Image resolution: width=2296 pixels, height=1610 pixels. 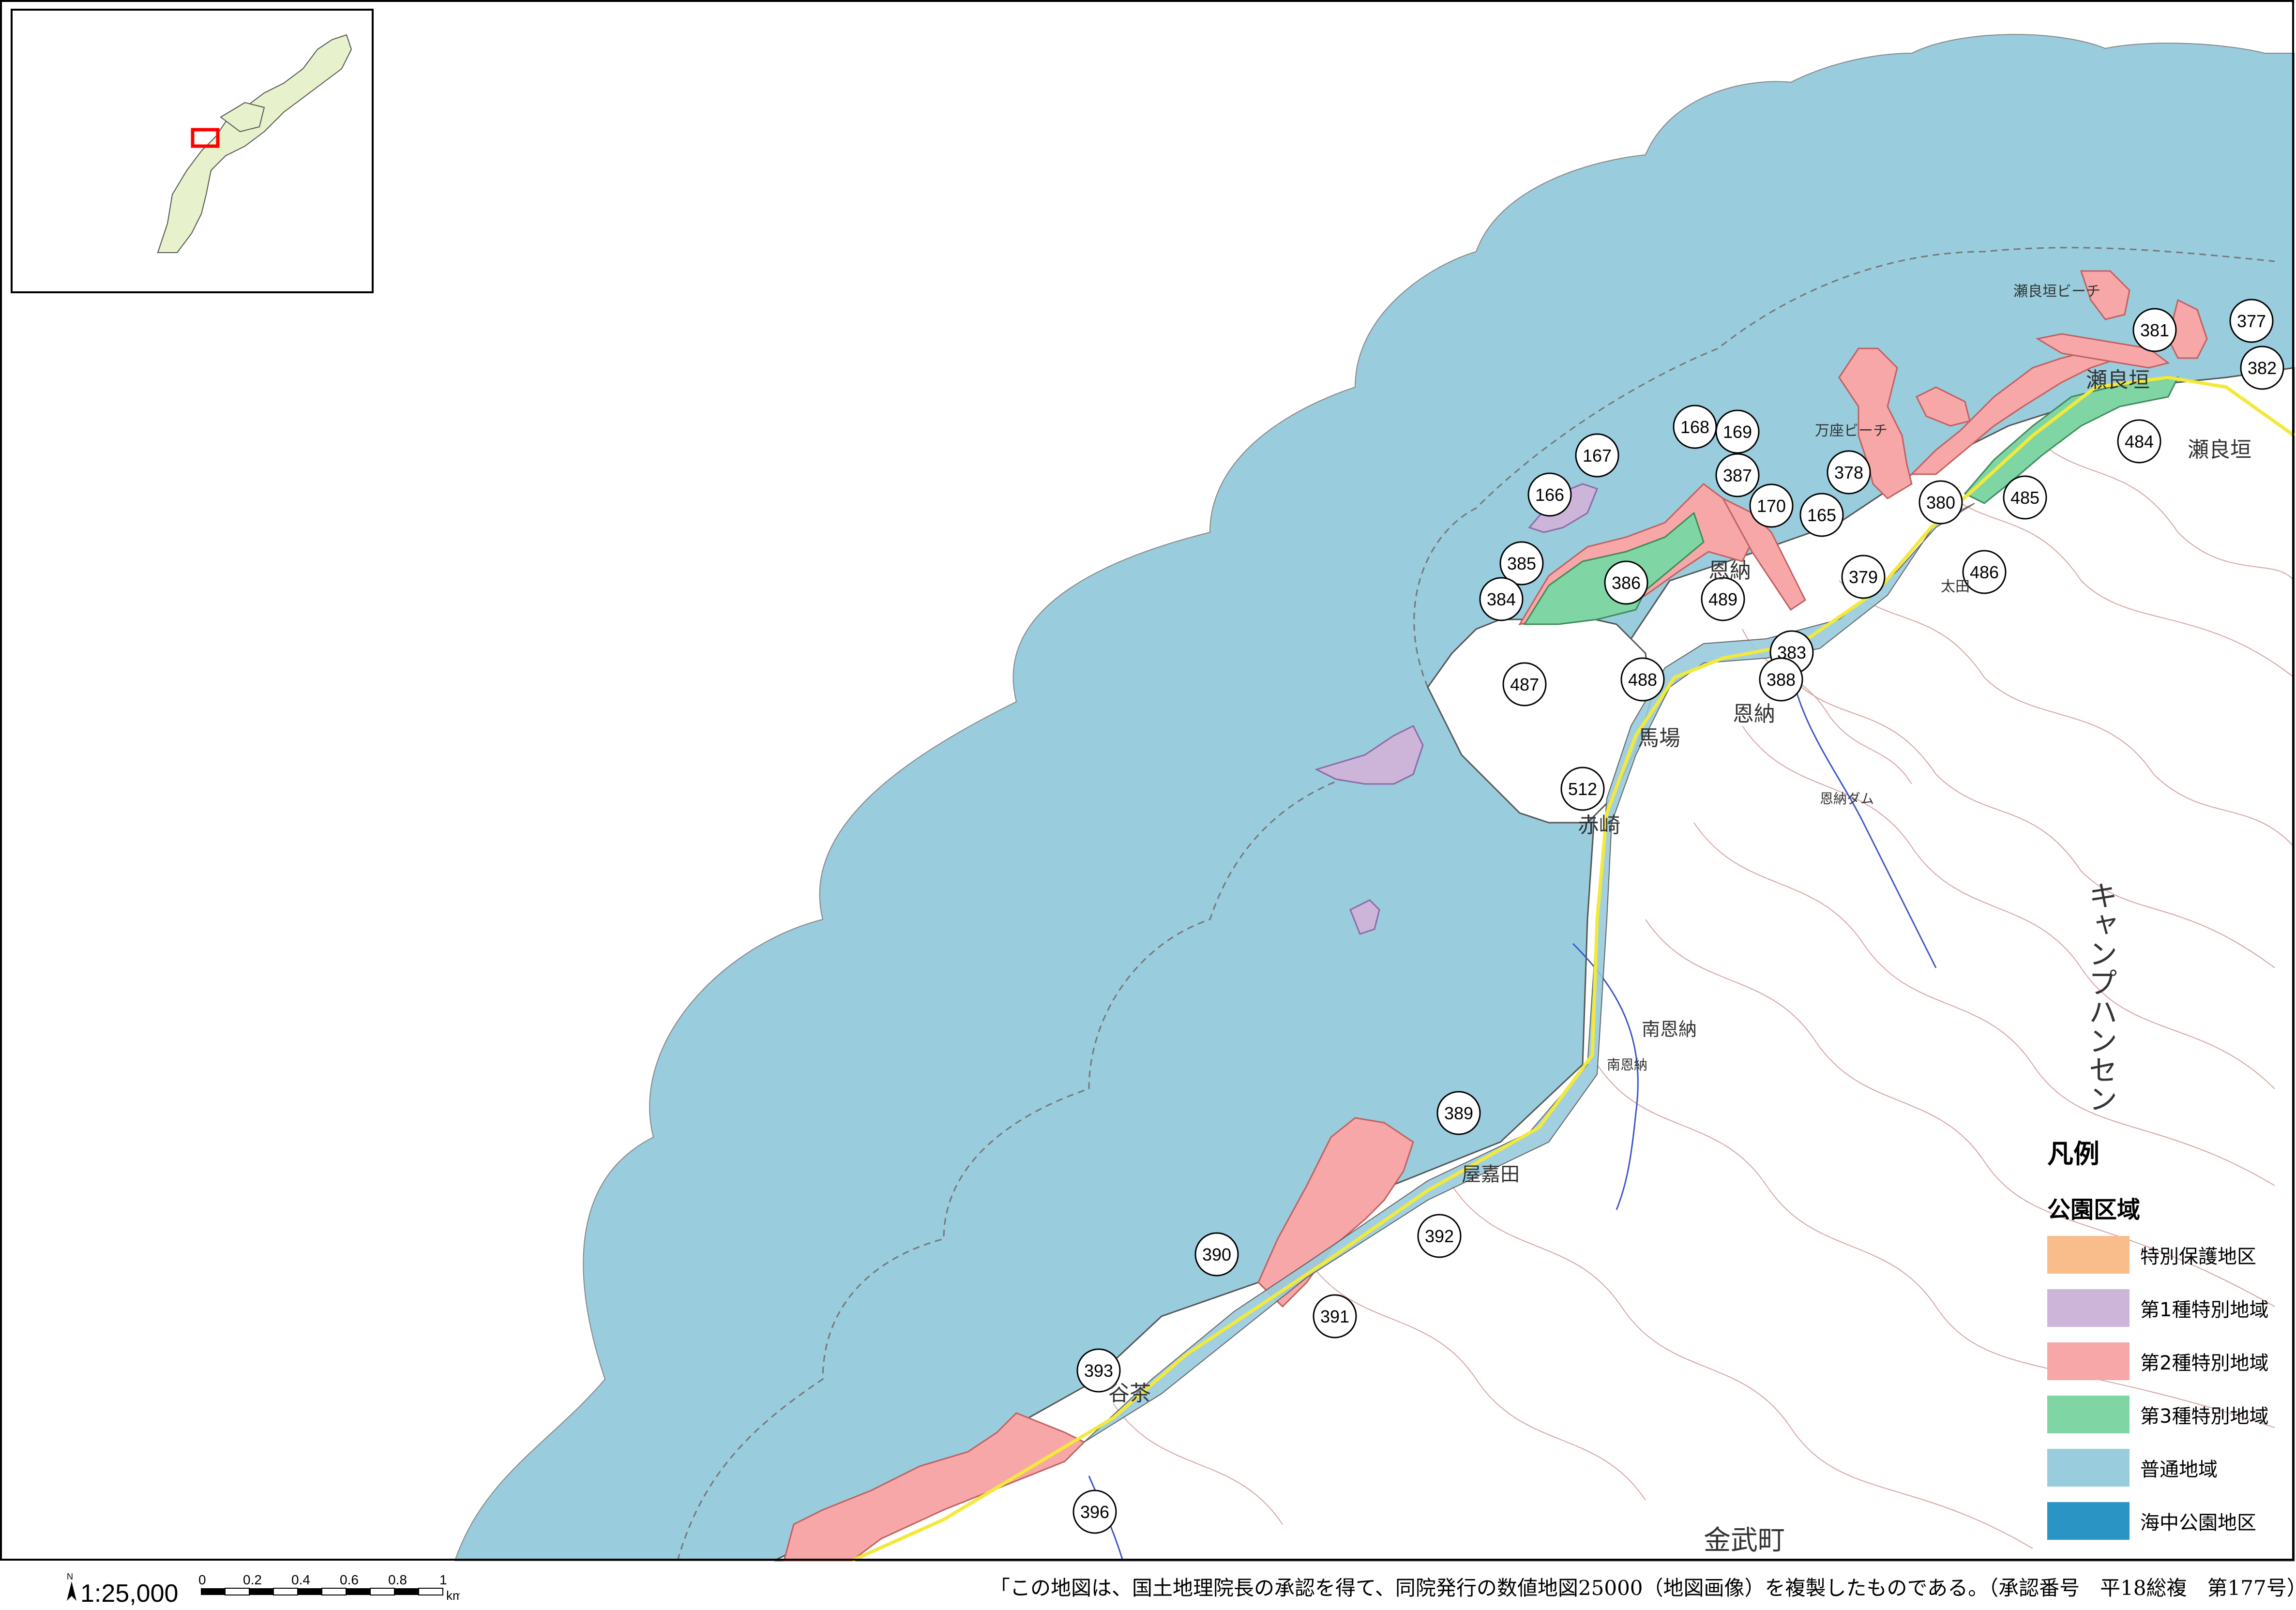 What do you see at coordinates (443, 1579) in the screenshot?
I see `scale-tick-label: 1` at bounding box center [443, 1579].